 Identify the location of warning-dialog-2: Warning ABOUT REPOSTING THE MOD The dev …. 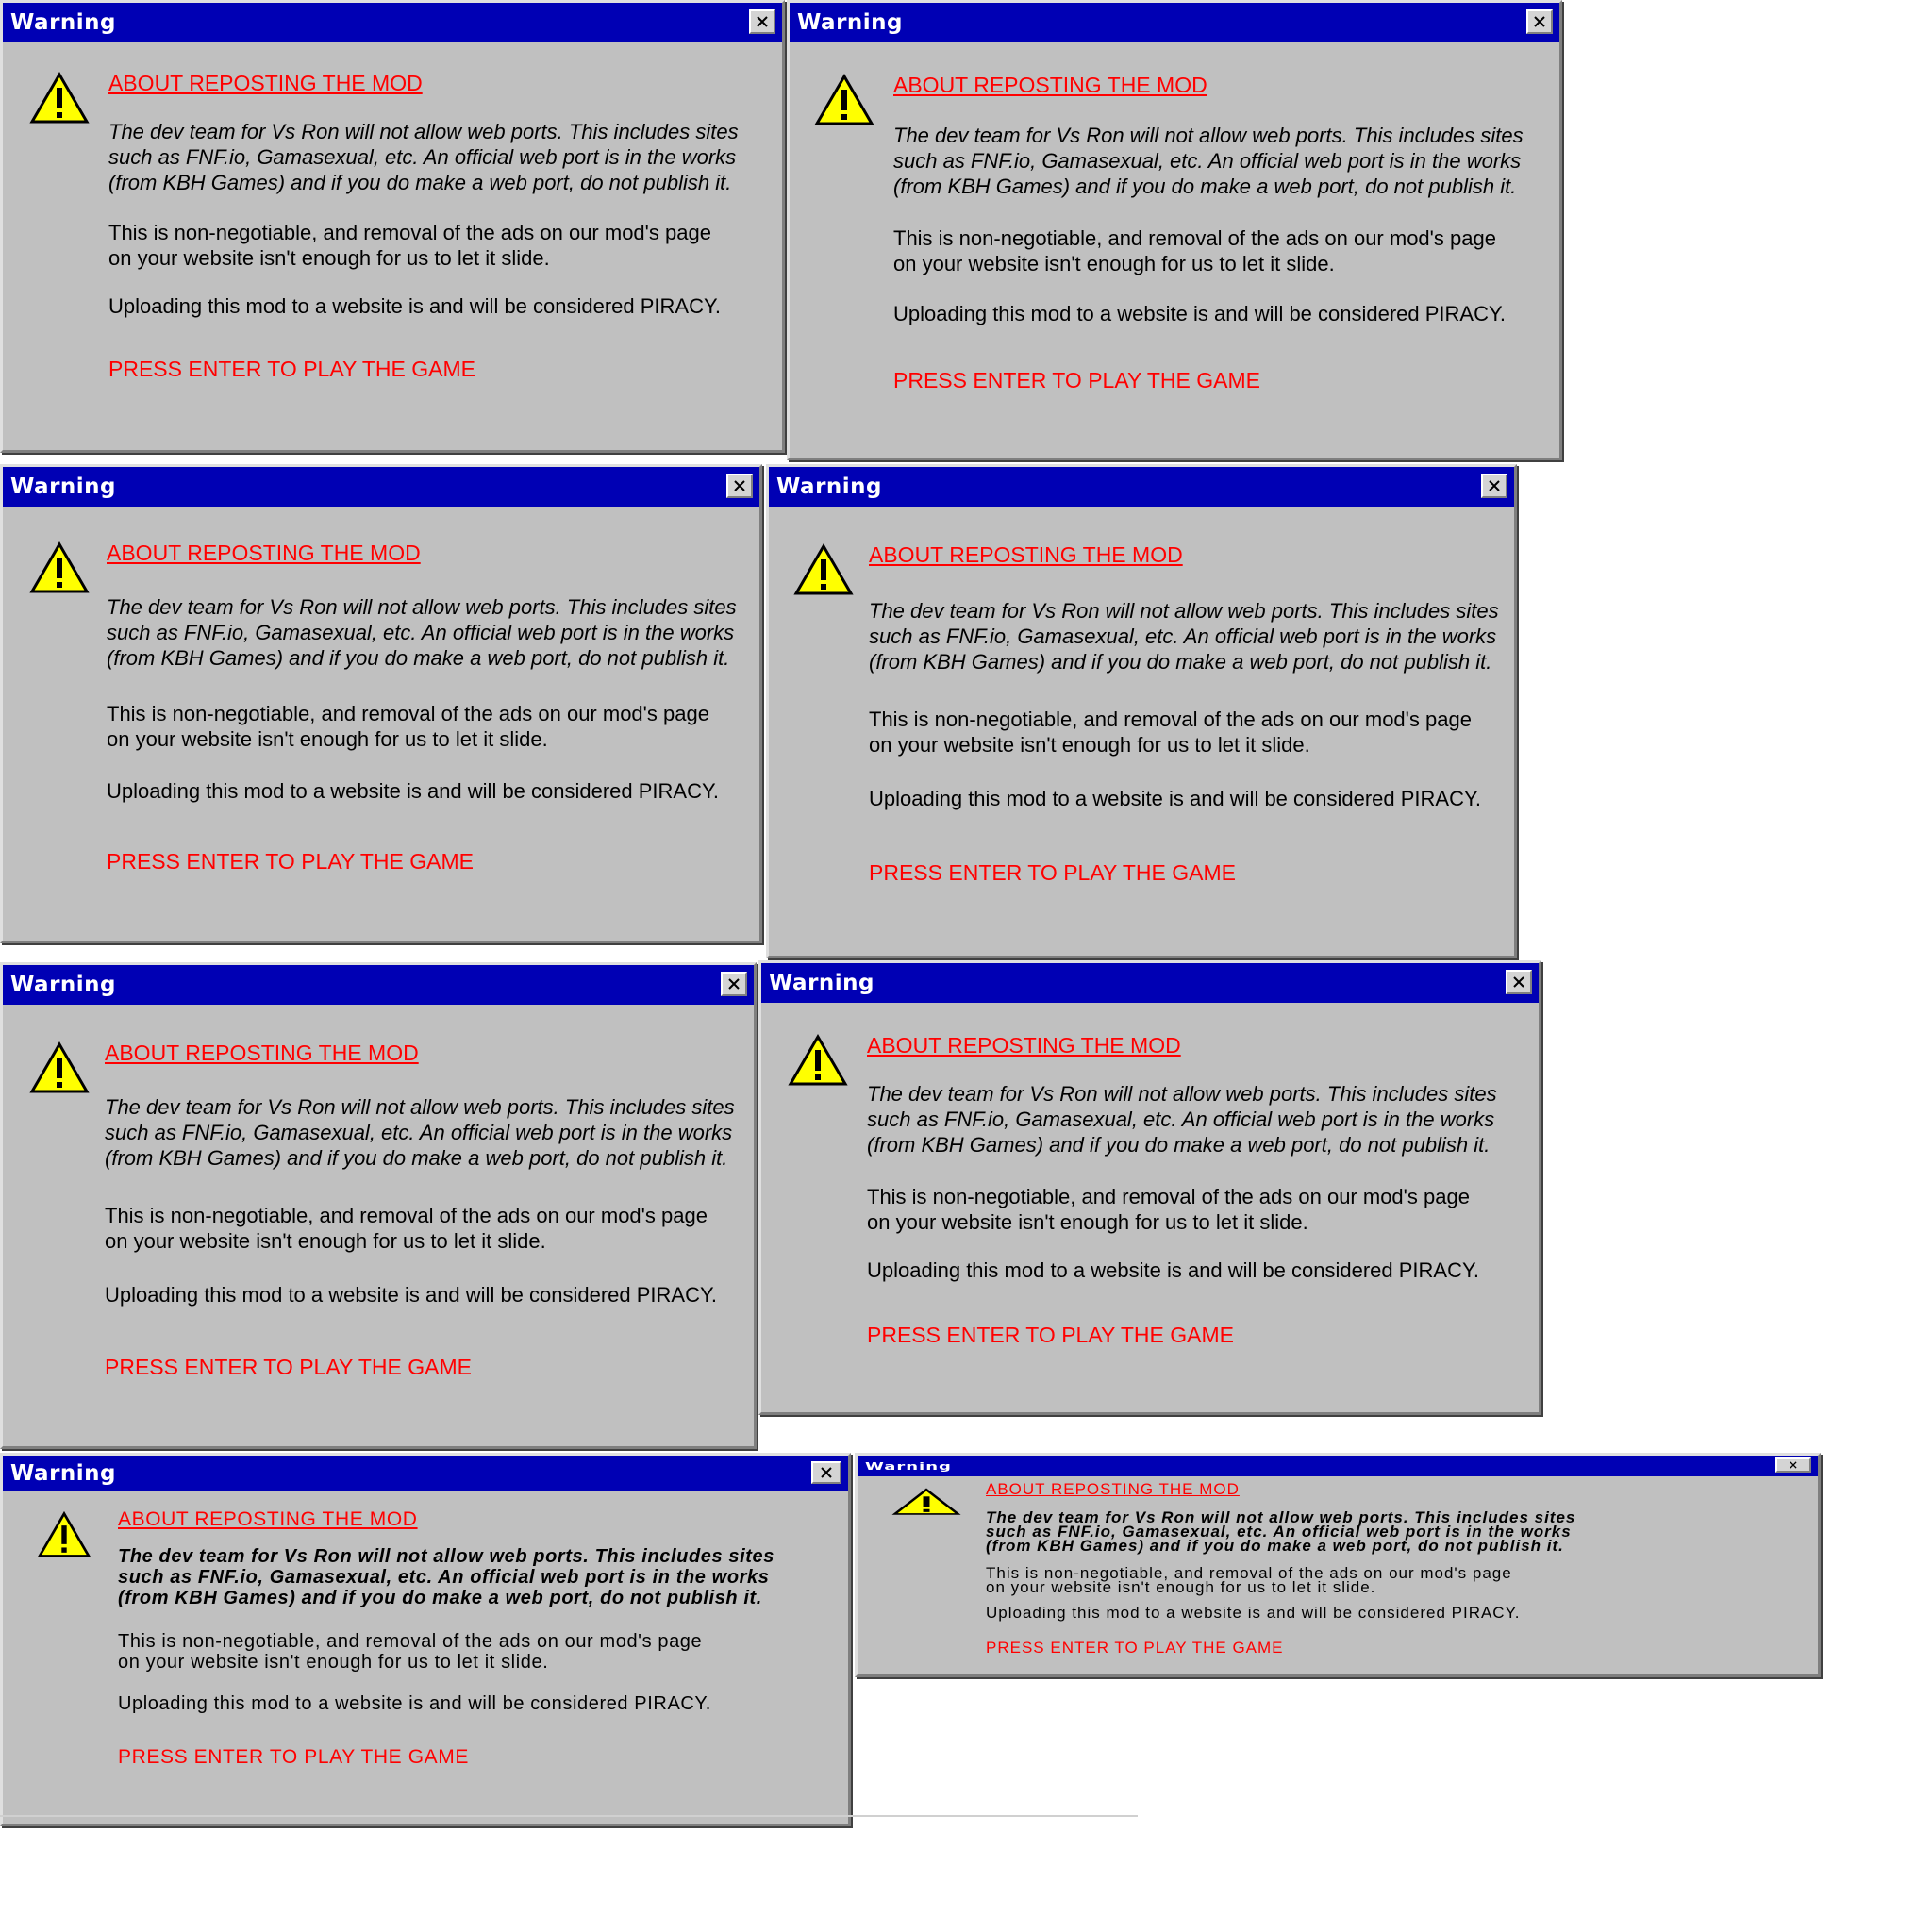
(1174, 230).